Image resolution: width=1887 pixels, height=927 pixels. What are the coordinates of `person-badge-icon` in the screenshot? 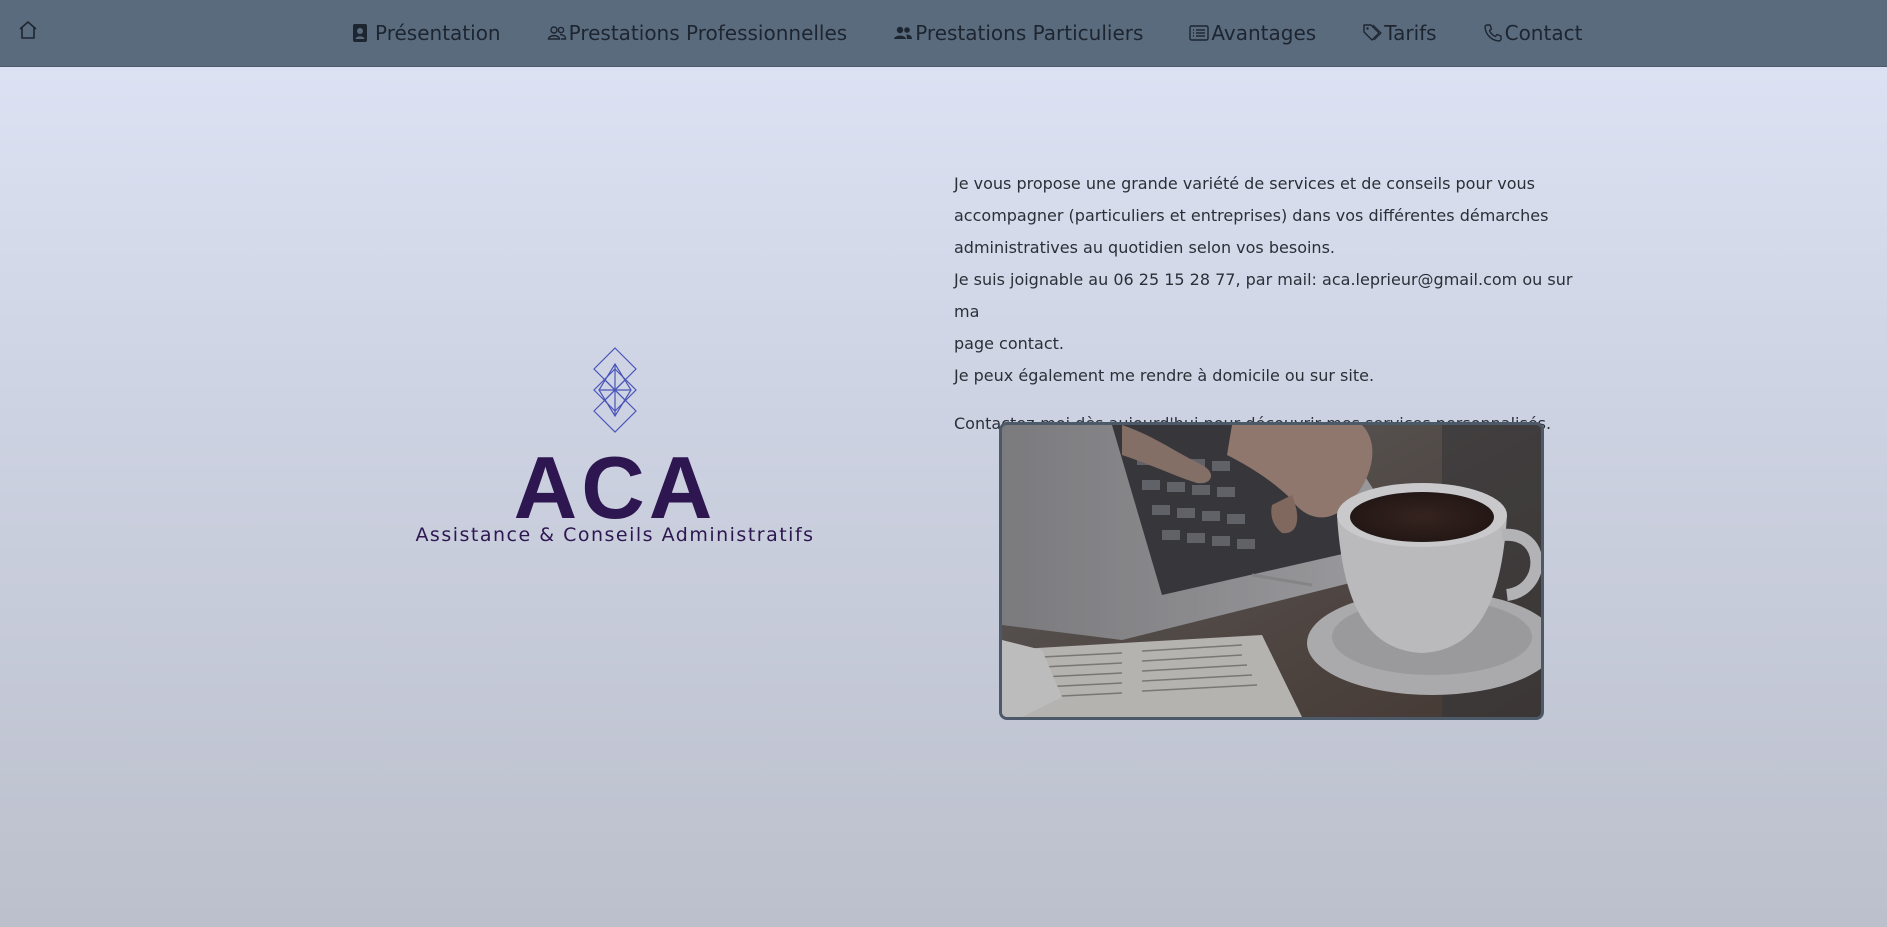 It's located at (360, 33).